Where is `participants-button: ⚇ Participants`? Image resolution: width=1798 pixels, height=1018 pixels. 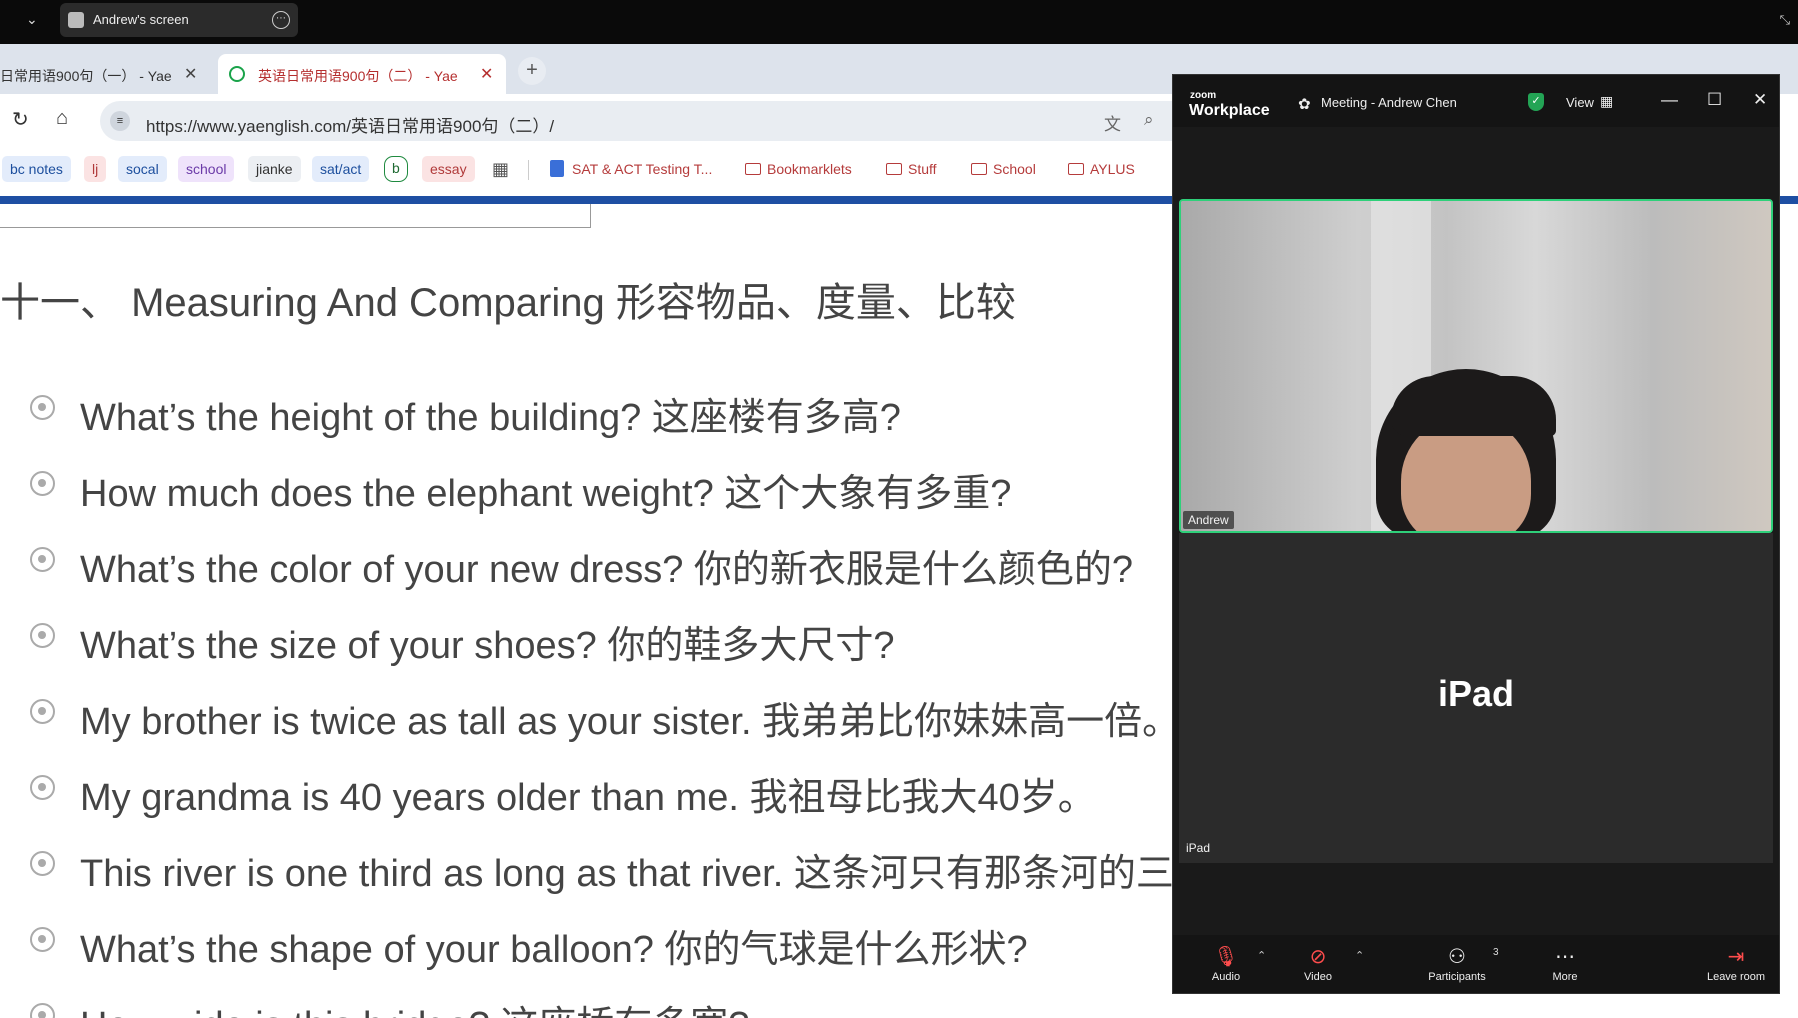
participants-button: ⚇ Participants is located at coordinates (1457, 963).